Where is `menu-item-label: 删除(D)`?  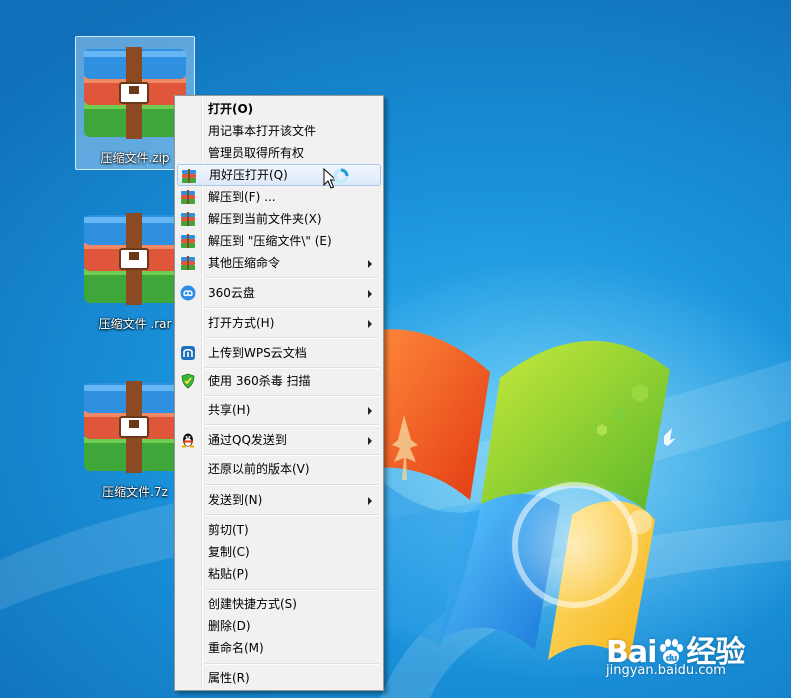
menu-item-label: 删除(D) is located at coordinates (229, 626).